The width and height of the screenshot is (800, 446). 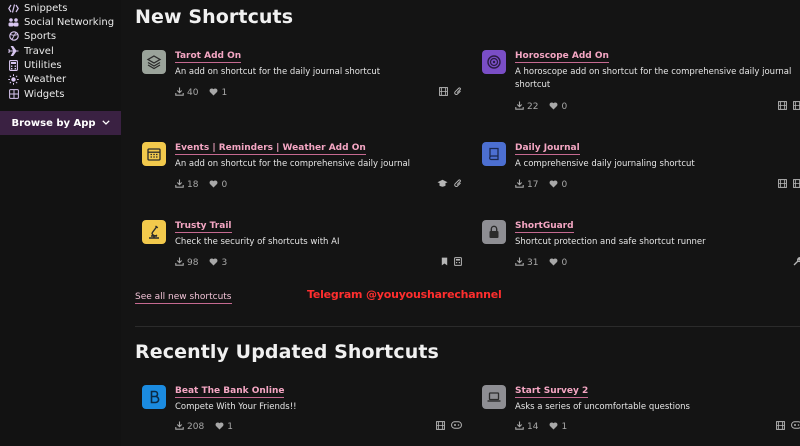 I want to click on download-count: 22, so click(x=533, y=107).